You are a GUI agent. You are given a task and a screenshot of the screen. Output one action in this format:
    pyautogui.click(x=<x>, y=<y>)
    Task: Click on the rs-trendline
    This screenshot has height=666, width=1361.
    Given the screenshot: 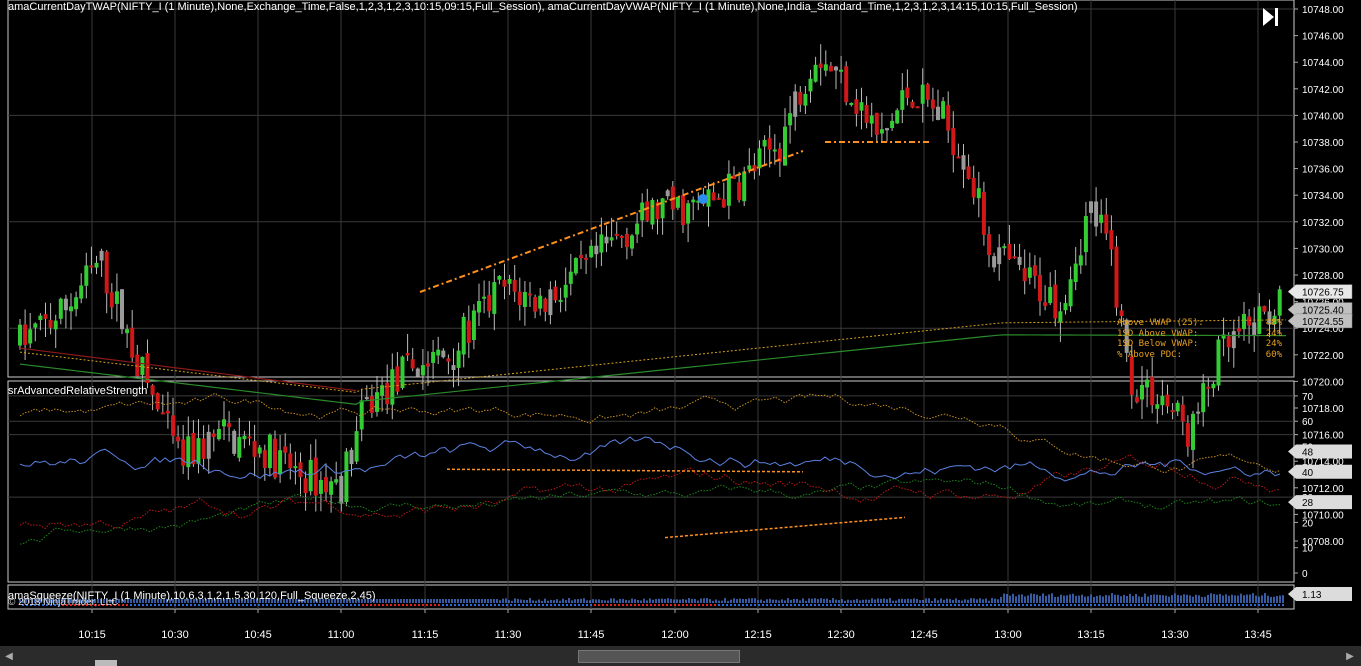 What is the action you would take?
    pyautogui.click(x=785, y=527)
    